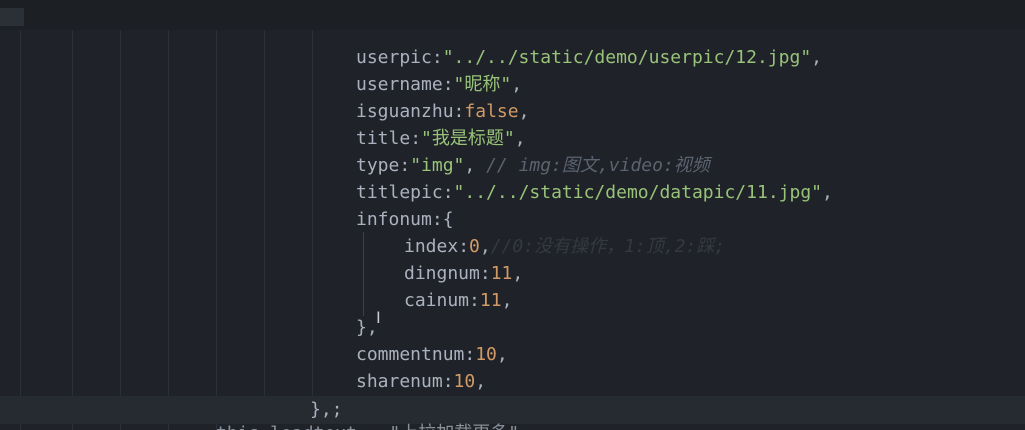  I want to click on code-line-type: type:"img", // img:图文,video:视频, so click(533, 165).